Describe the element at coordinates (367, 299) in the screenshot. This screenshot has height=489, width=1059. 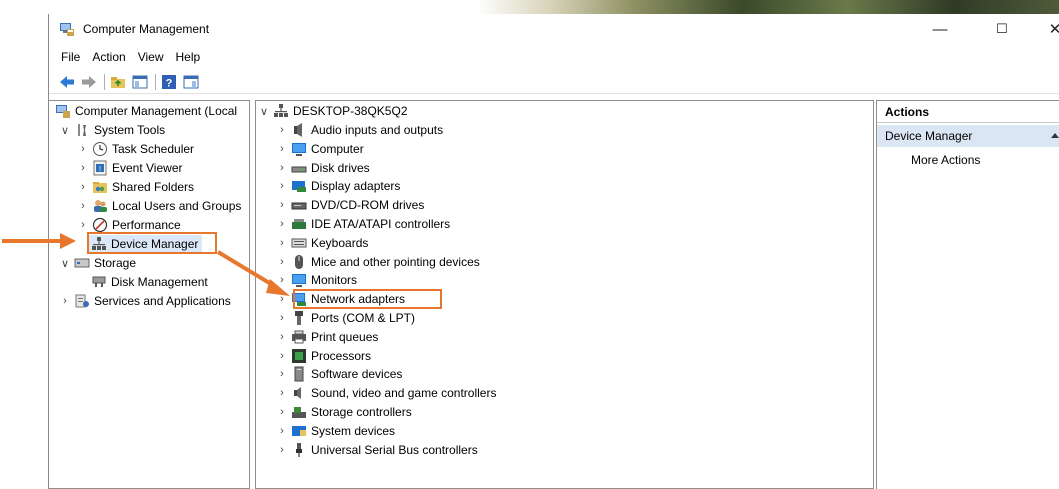
I see `highlight-network-adapters` at that location.